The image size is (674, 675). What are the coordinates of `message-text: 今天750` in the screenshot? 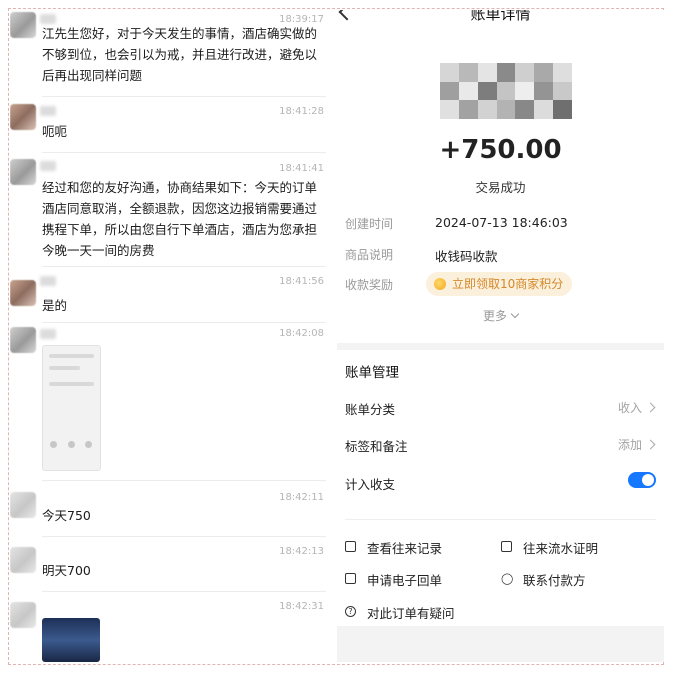 It's located at (66, 515).